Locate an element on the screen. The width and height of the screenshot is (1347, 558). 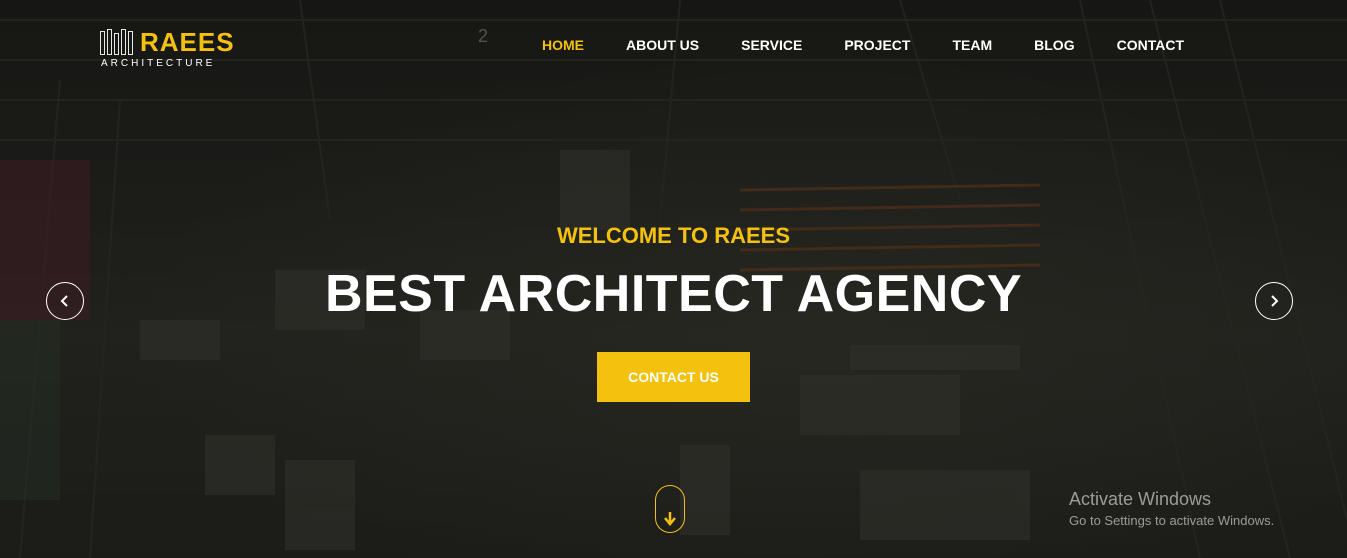
arrow-down-icon is located at coordinates (670, 519).